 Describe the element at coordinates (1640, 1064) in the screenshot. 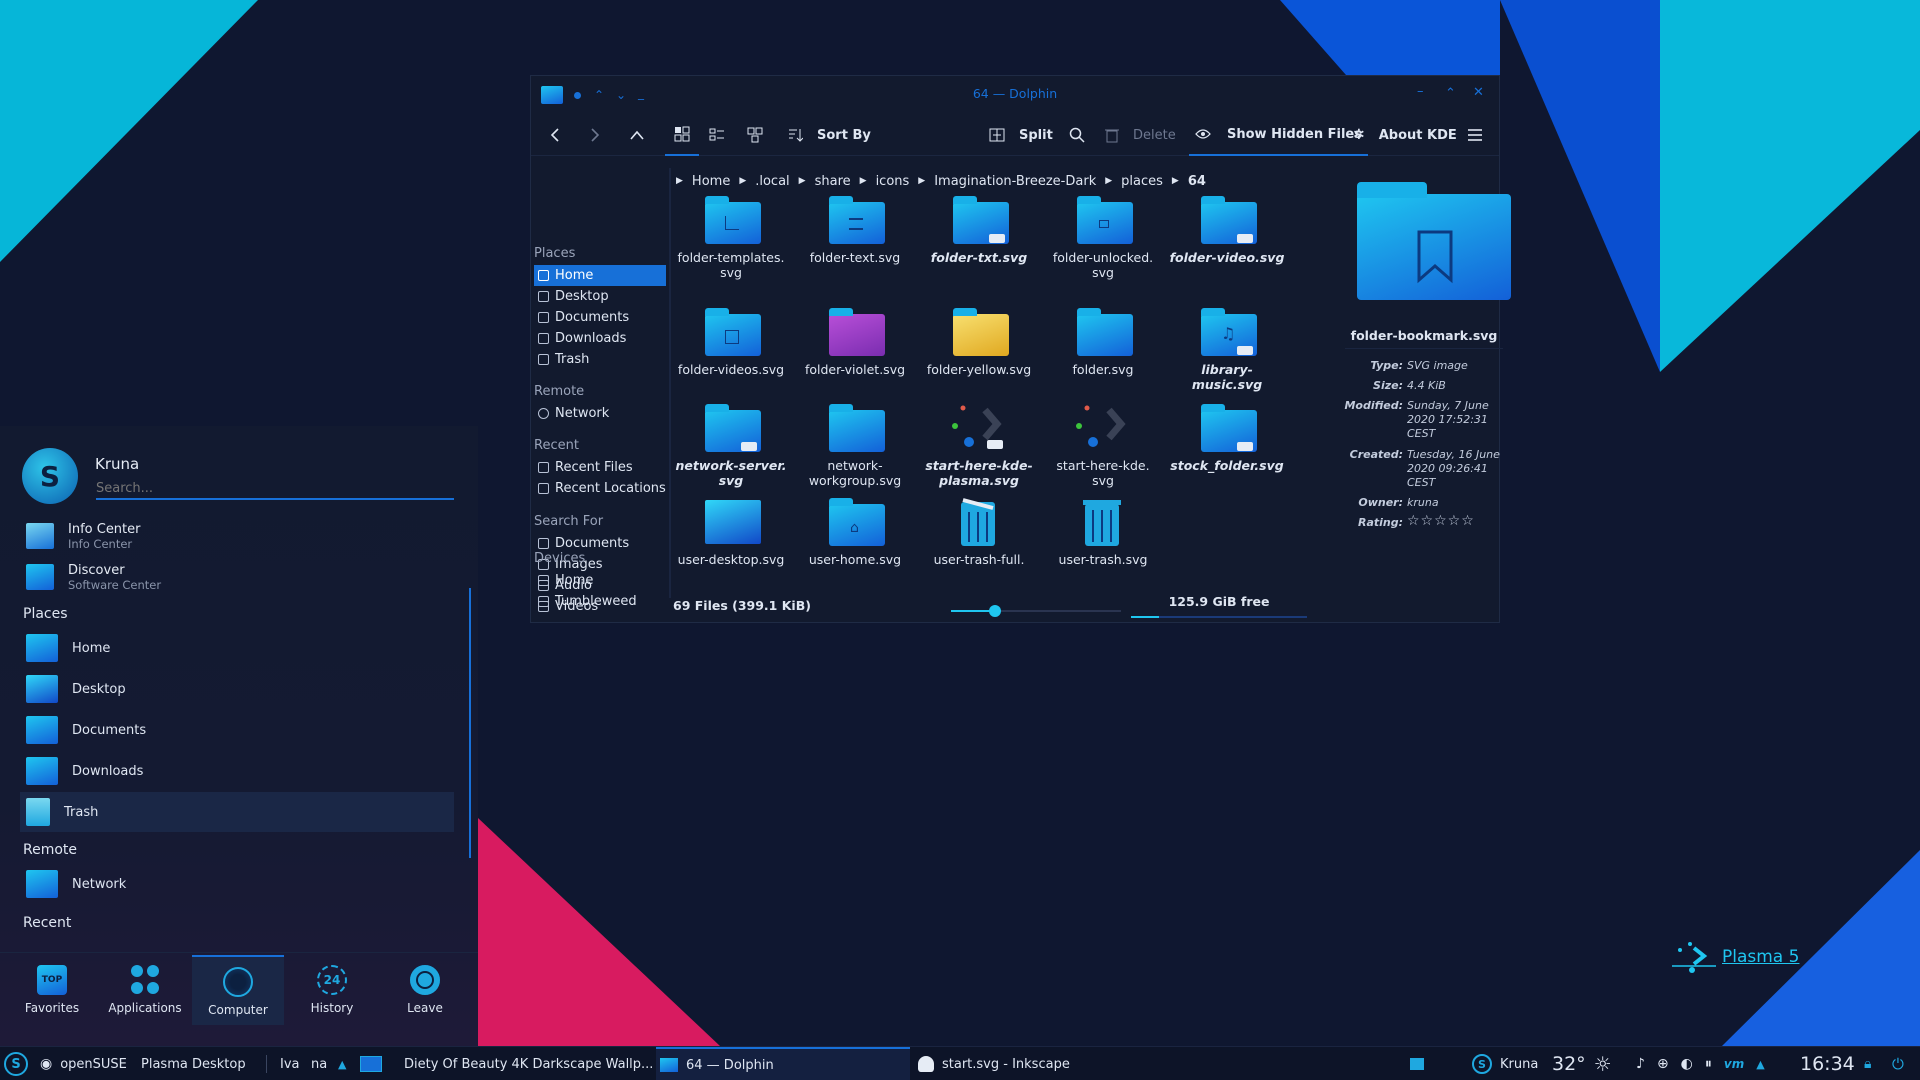

I see `bell-icon: ♪` at that location.